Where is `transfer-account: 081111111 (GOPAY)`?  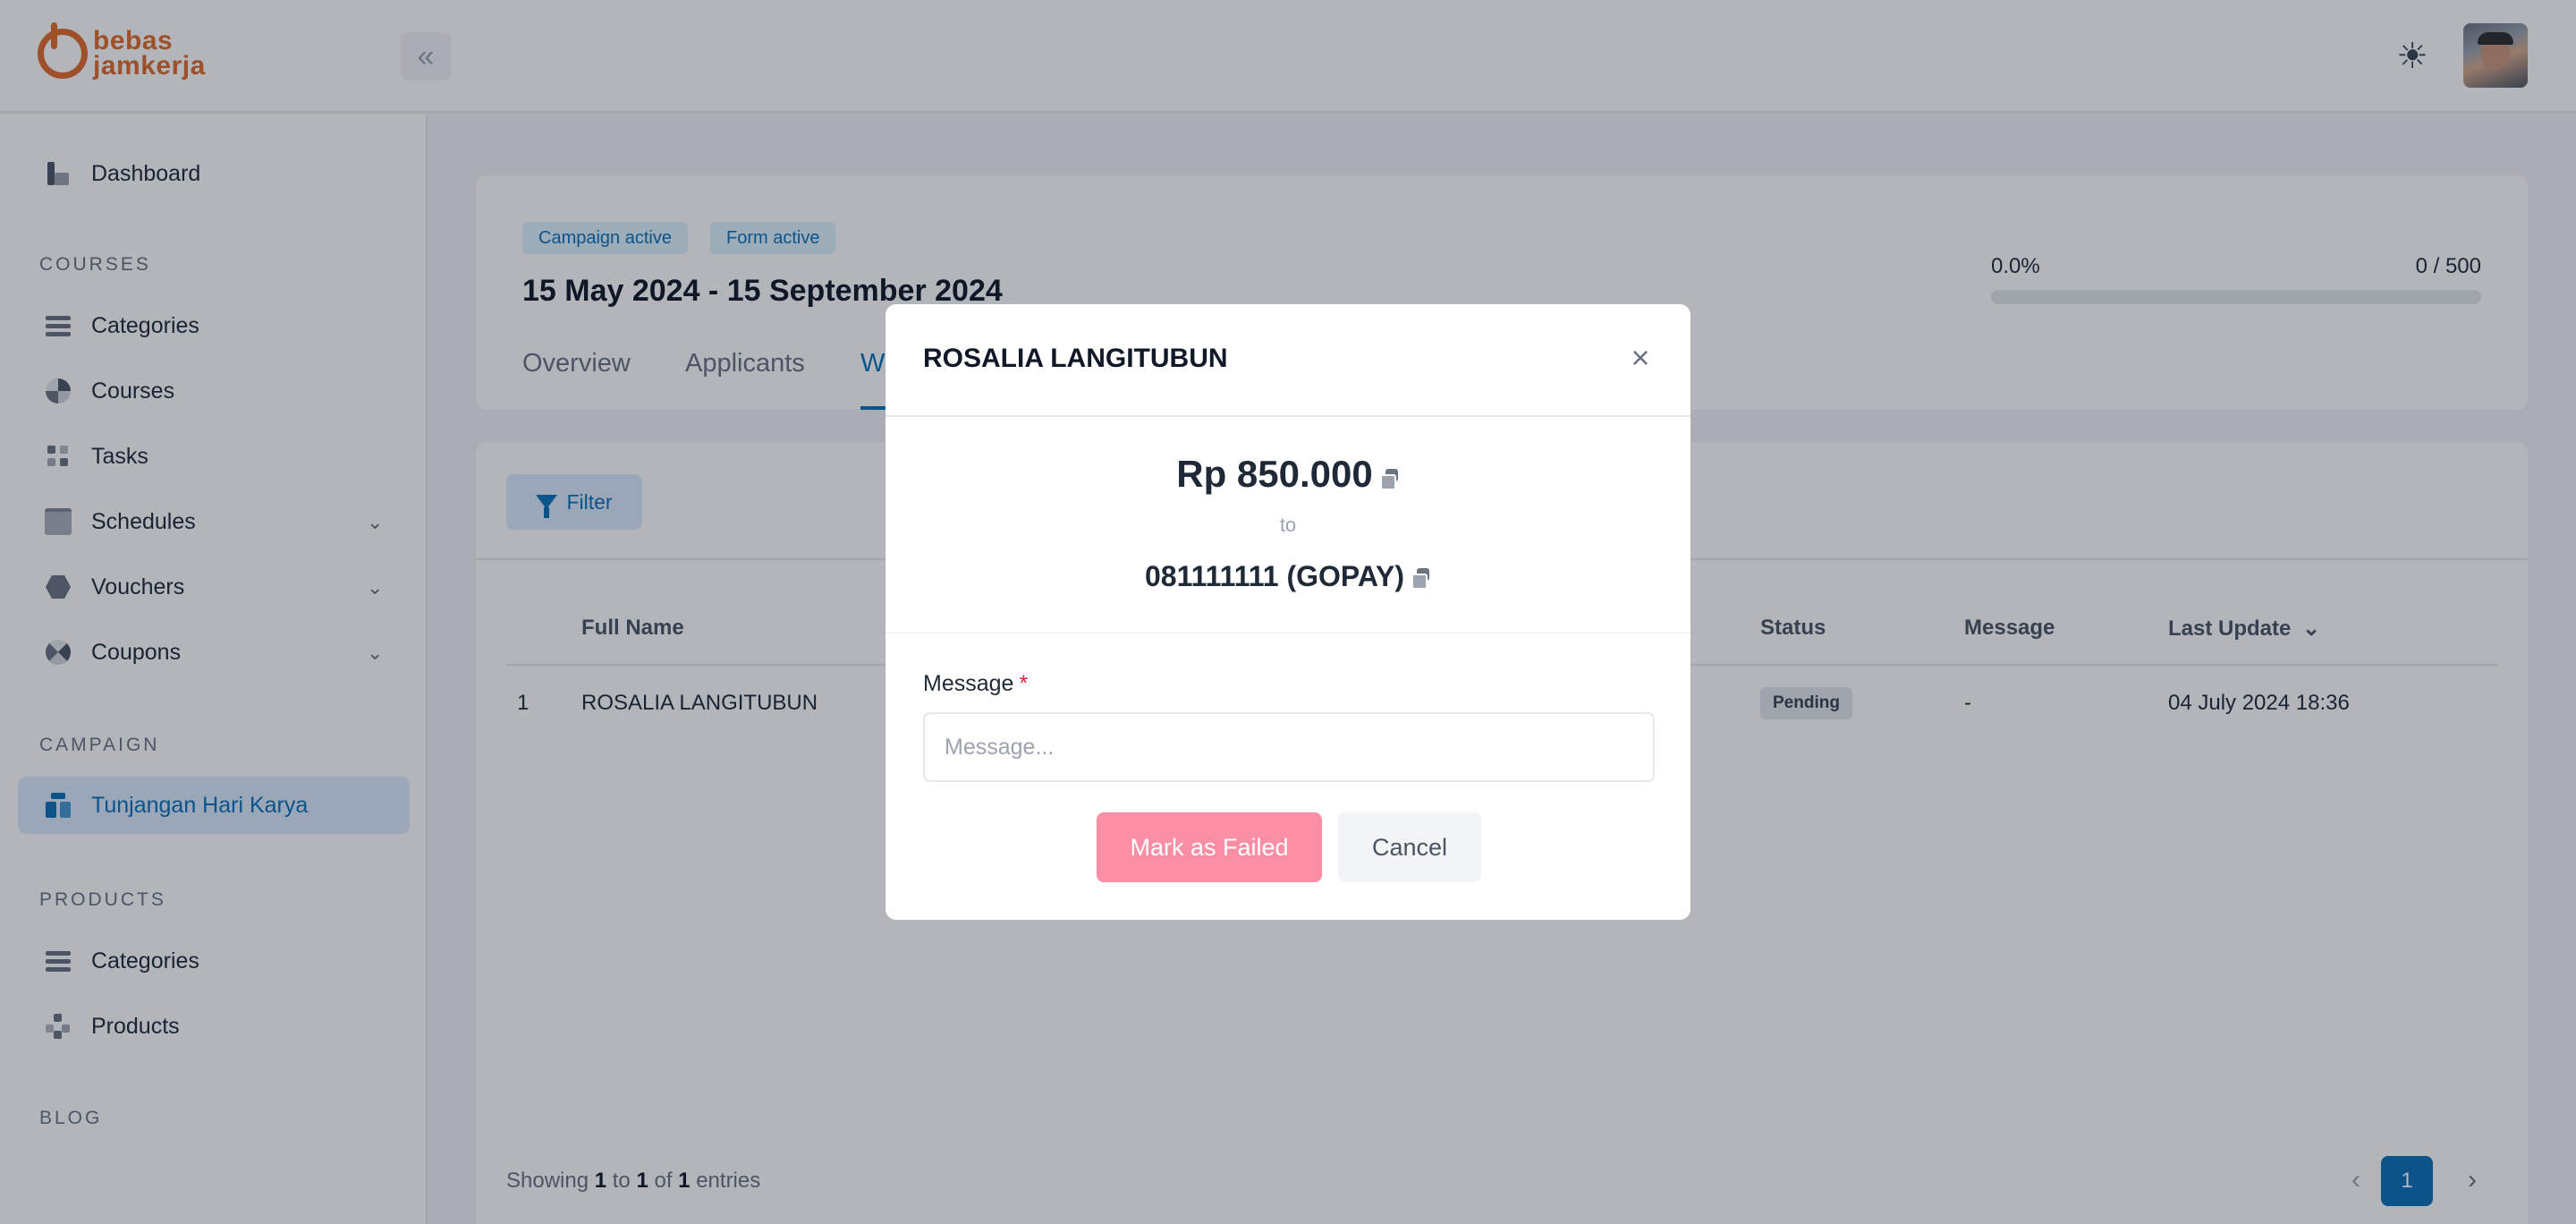 transfer-account: 081111111 (GOPAY) is located at coordinates (1288, 576).